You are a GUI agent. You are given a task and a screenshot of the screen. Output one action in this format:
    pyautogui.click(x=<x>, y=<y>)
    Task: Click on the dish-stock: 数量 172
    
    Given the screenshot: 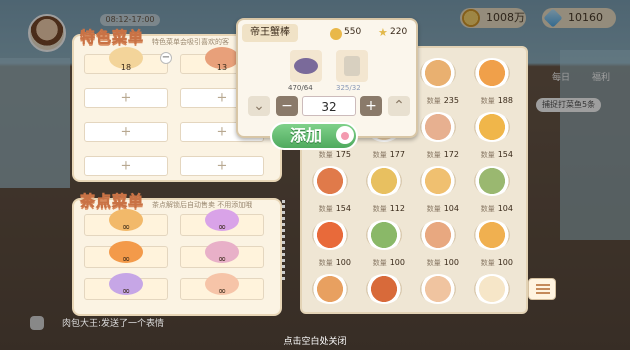 What is the action you would take?
    pyautogui.click(x=438, y=155)
    